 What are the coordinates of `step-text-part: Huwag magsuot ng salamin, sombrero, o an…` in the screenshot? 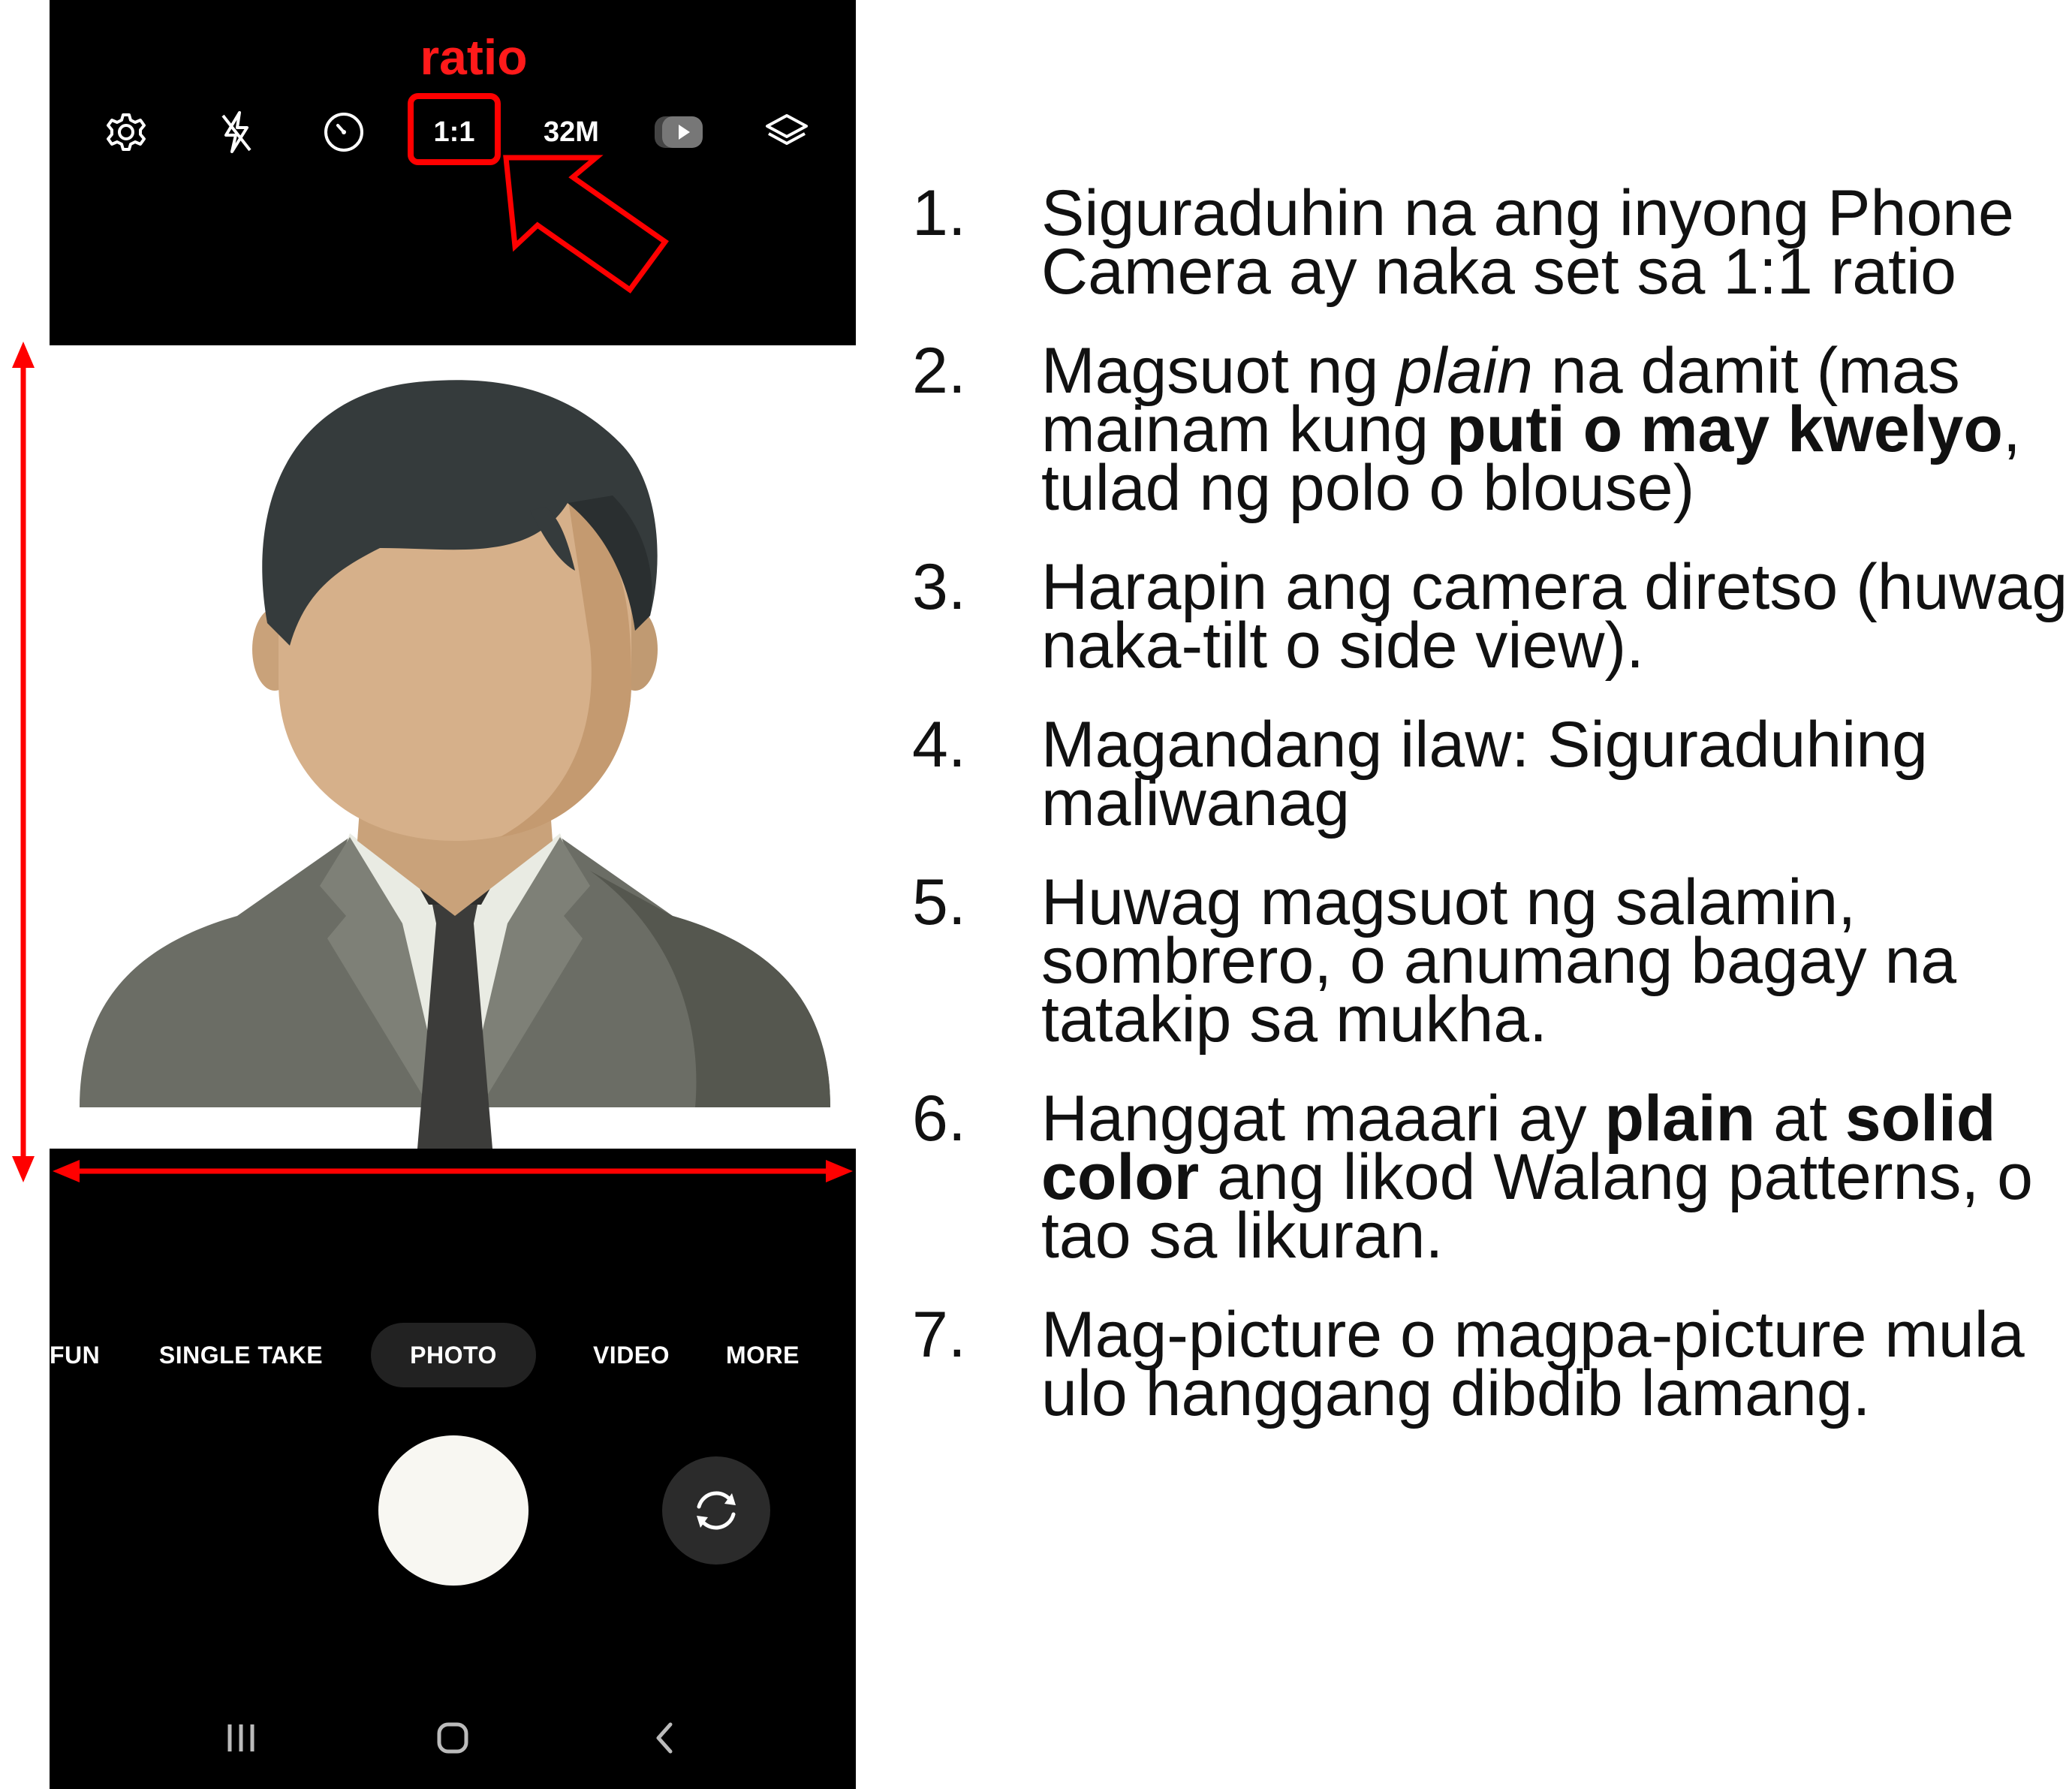 It's located at (1499, 961).